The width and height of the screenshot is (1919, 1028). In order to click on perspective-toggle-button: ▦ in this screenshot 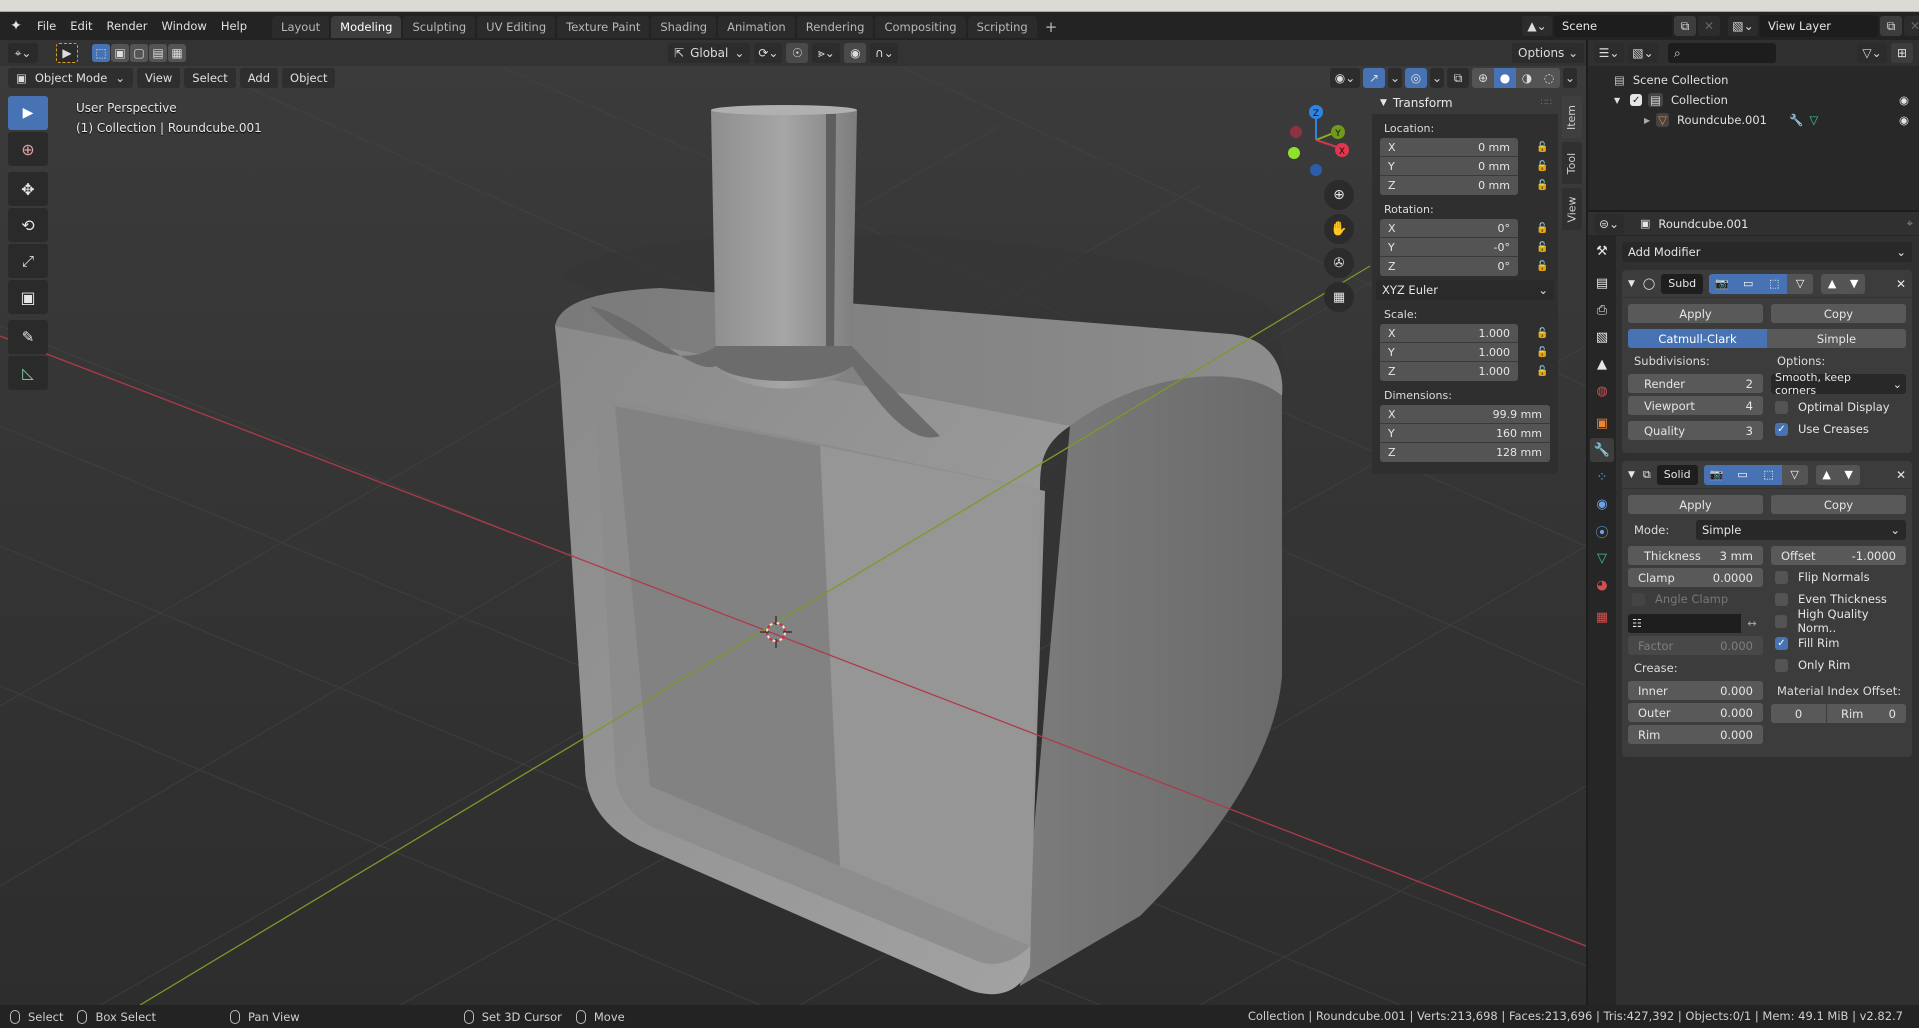, I will do `click(1339, 297)`.